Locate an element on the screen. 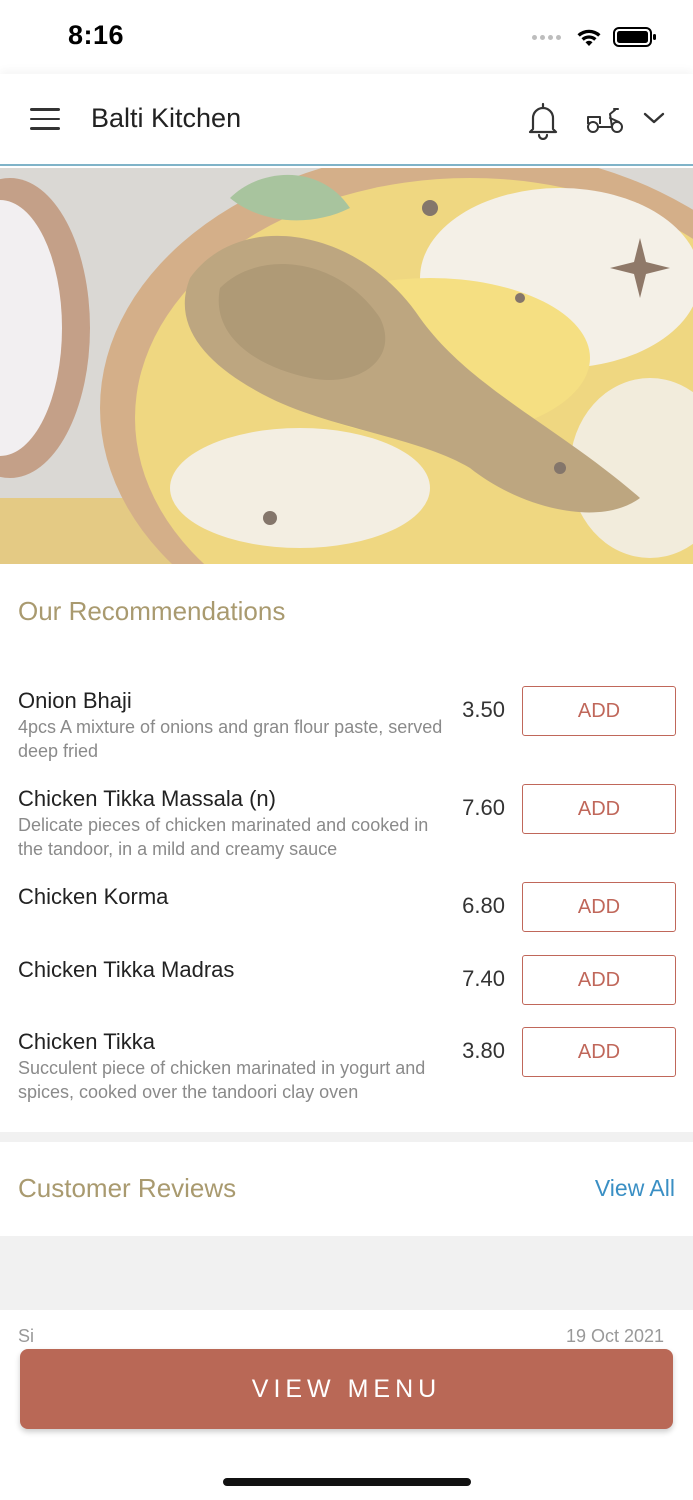  review-author: Si is located at coordinates (26, 1336).